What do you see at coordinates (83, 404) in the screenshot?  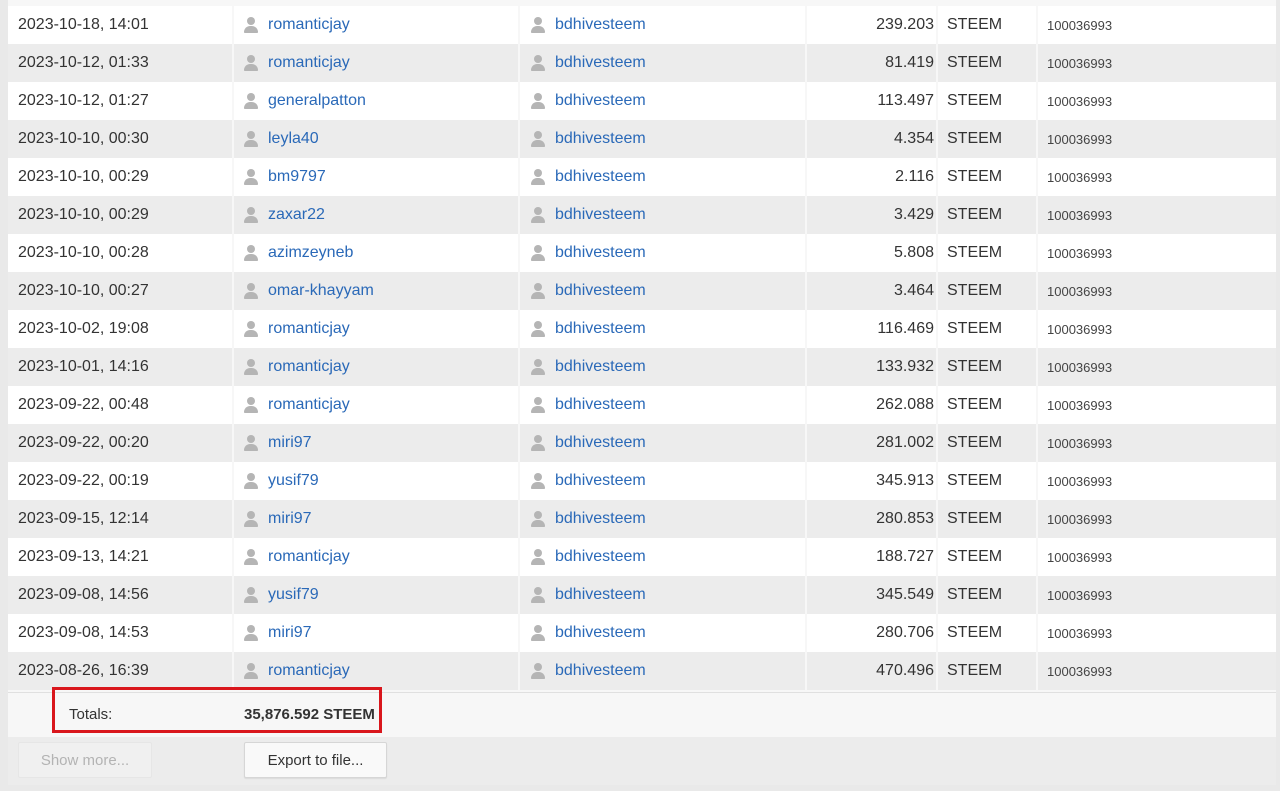 I see `transfer-date: 2023-09-22, 00:48` at bounding box center [83, 404].